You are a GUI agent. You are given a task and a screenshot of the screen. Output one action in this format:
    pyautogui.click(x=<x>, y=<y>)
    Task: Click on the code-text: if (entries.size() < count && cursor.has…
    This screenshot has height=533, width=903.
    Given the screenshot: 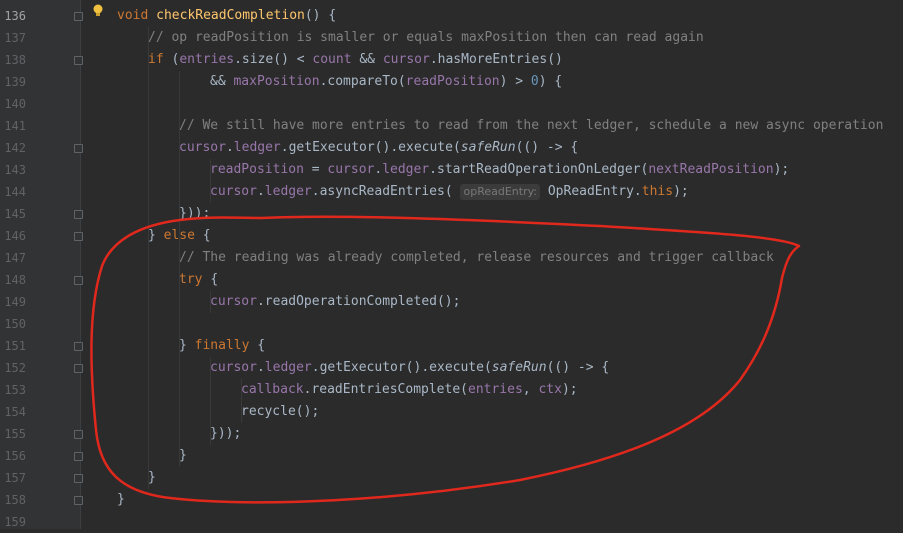 What is the action you would take?
    pyautogui.click(x=355, y=60)
    